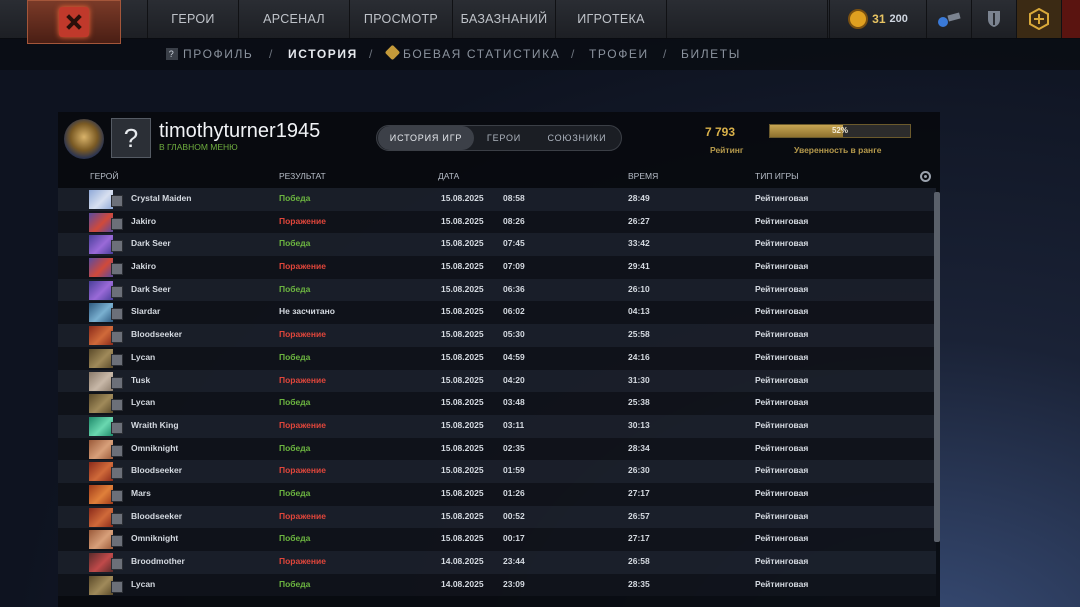  What do you see at coordinates (1038, 19) in the screenshot?
I see `plus-button` at bounding box center [1038, 19].